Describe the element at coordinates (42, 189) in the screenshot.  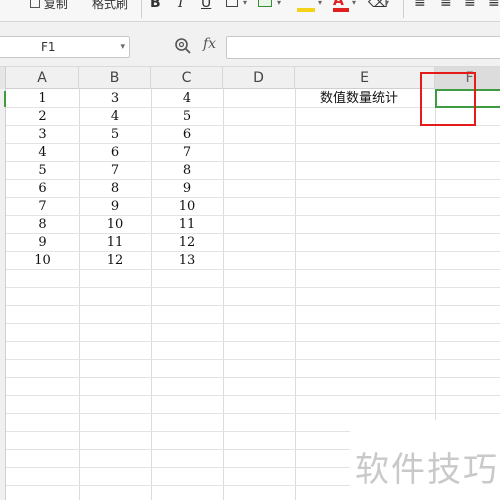
I see `cell-a6: 6` at that location.